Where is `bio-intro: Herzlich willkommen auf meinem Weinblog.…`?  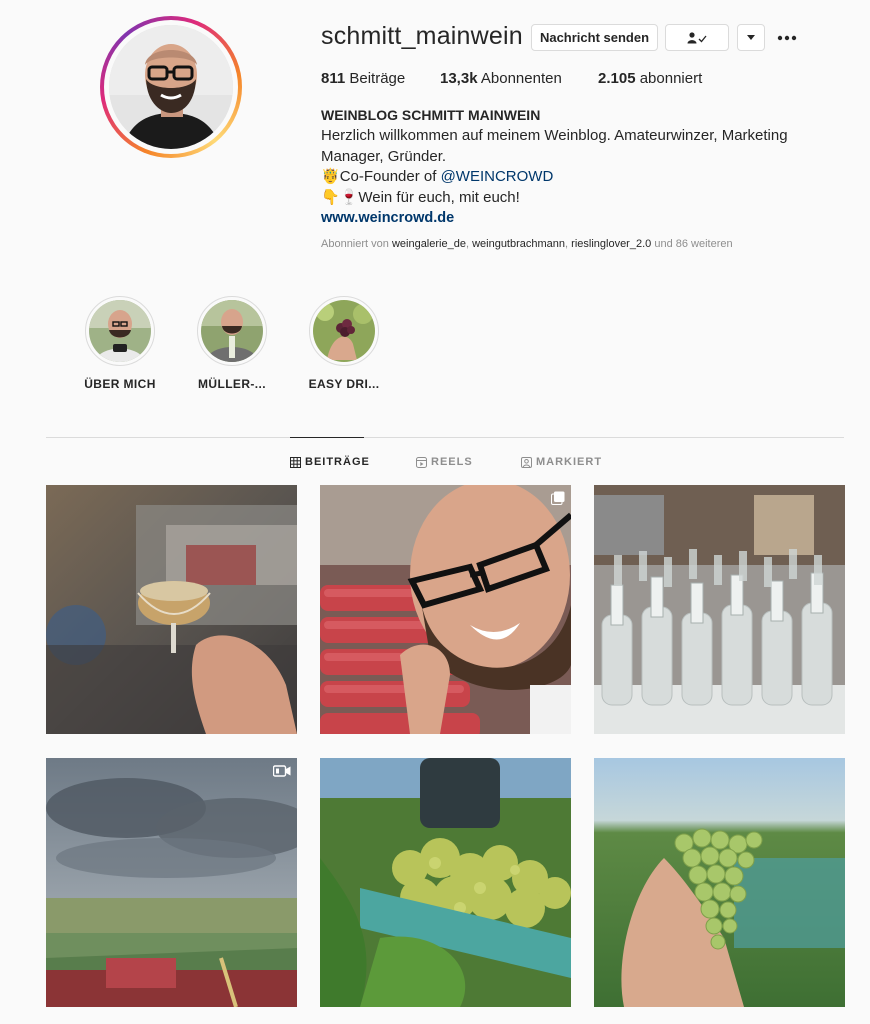 bio-intro: Herzlich willkommen auf meinem Weinblog.… is located at coordinates (554, 146).